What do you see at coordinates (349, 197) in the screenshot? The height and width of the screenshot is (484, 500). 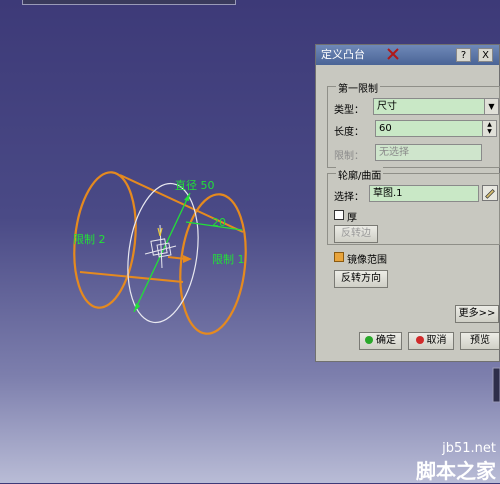 I see `selection-label: 选择：` at bounding box center [349, 197].